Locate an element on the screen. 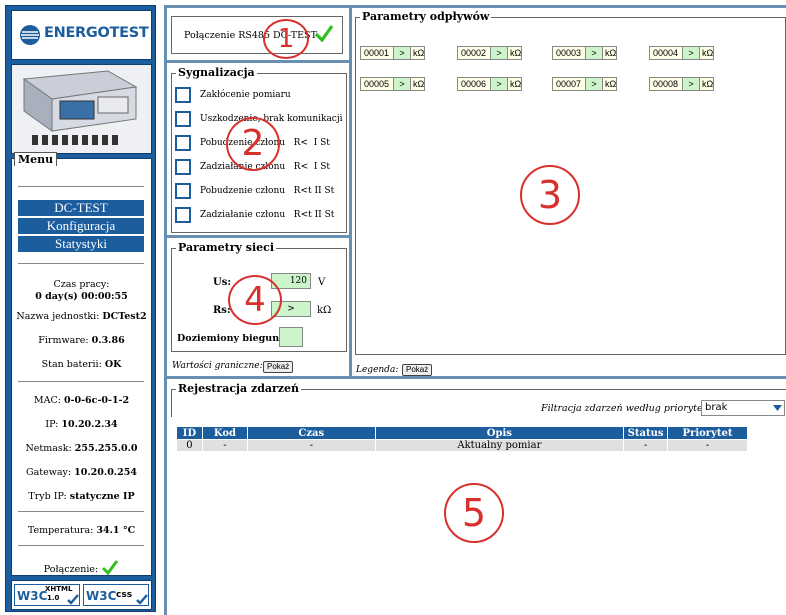  battery-value: OK is located at coordinates (113, 364).